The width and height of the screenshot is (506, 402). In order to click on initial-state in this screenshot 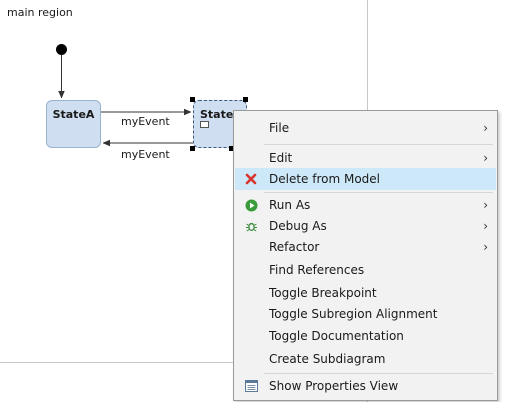, I will do `click(61, 49)`.